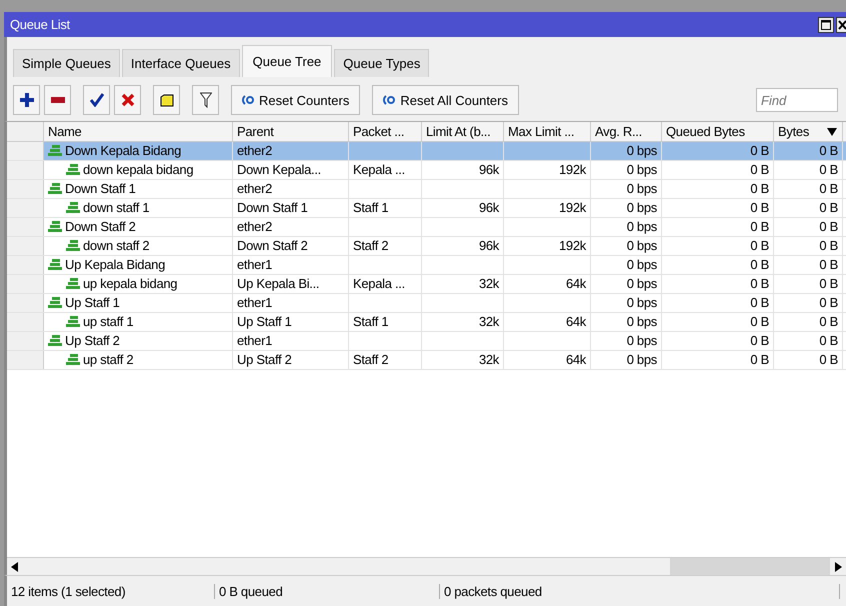  Describe the element at coordinates (426, 303) in the screenshot. I see `table-row: Up Staff 1 ether1 0 bps 0 B 0 B` at that location.